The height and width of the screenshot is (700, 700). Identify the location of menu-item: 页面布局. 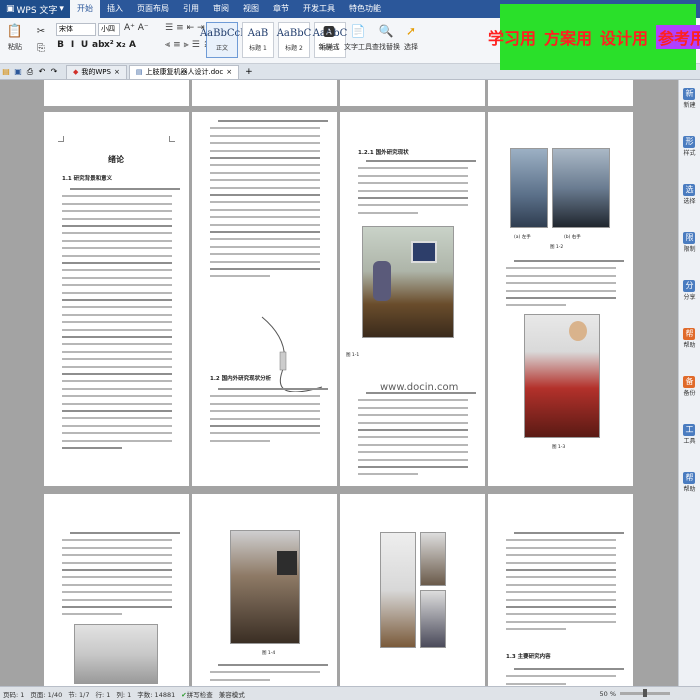
(153, 9).